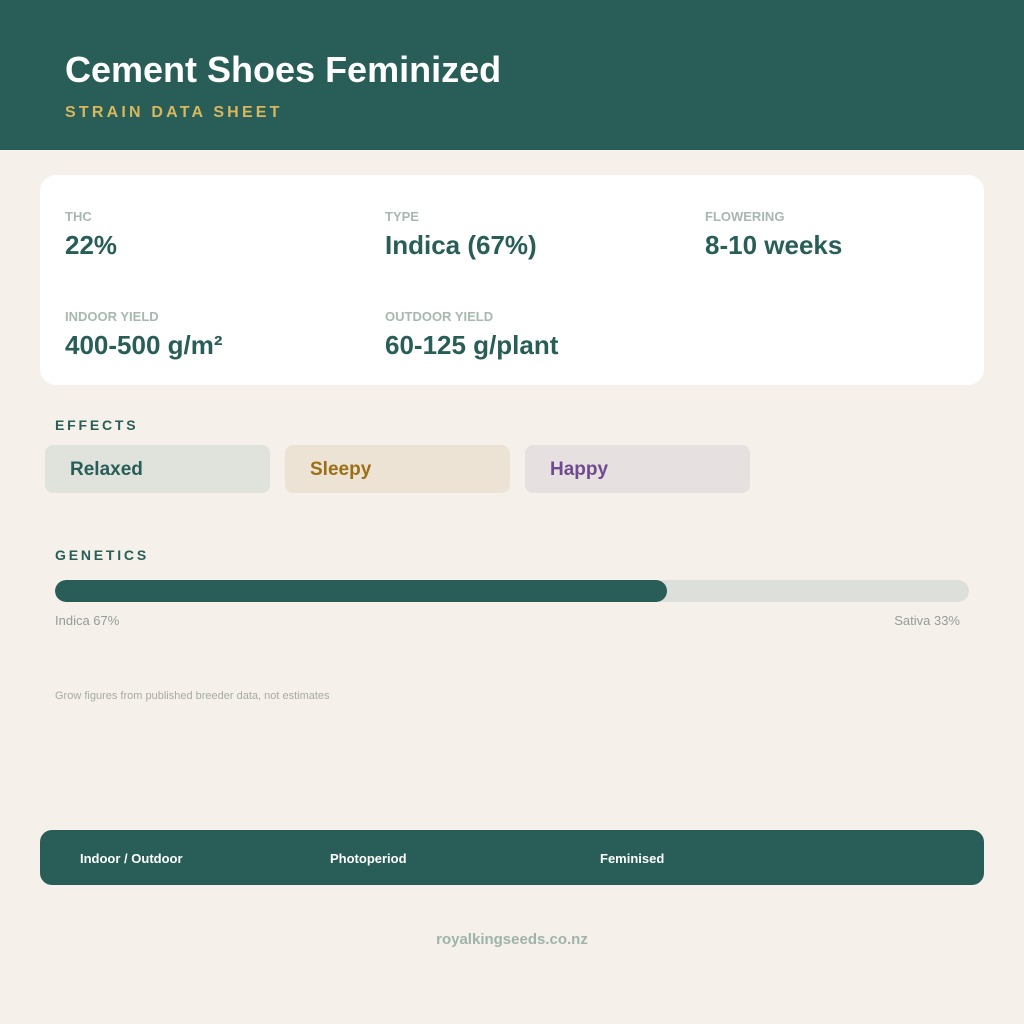 The width and height of the screenshot is (1024, 1024). Describe the element at coordinates (637, 469) in the screenshot. I see `effect-chip-happy: Happy` at that location.